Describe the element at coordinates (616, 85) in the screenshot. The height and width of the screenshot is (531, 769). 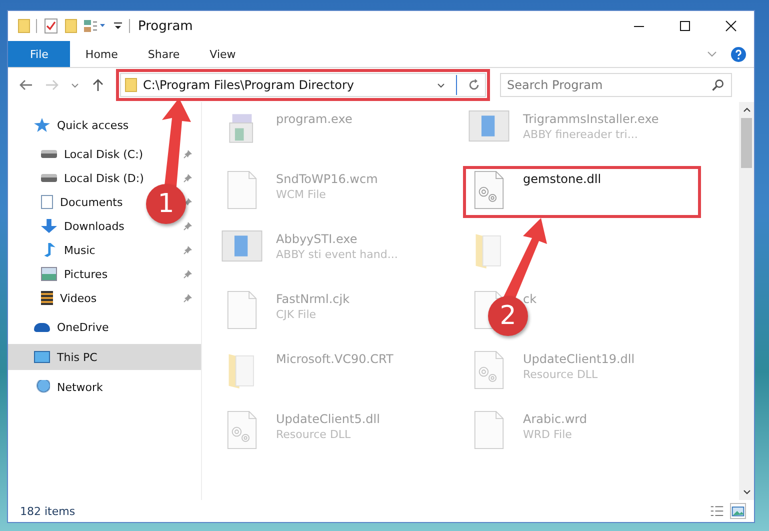
I see `search-field: Search Program` at that location.